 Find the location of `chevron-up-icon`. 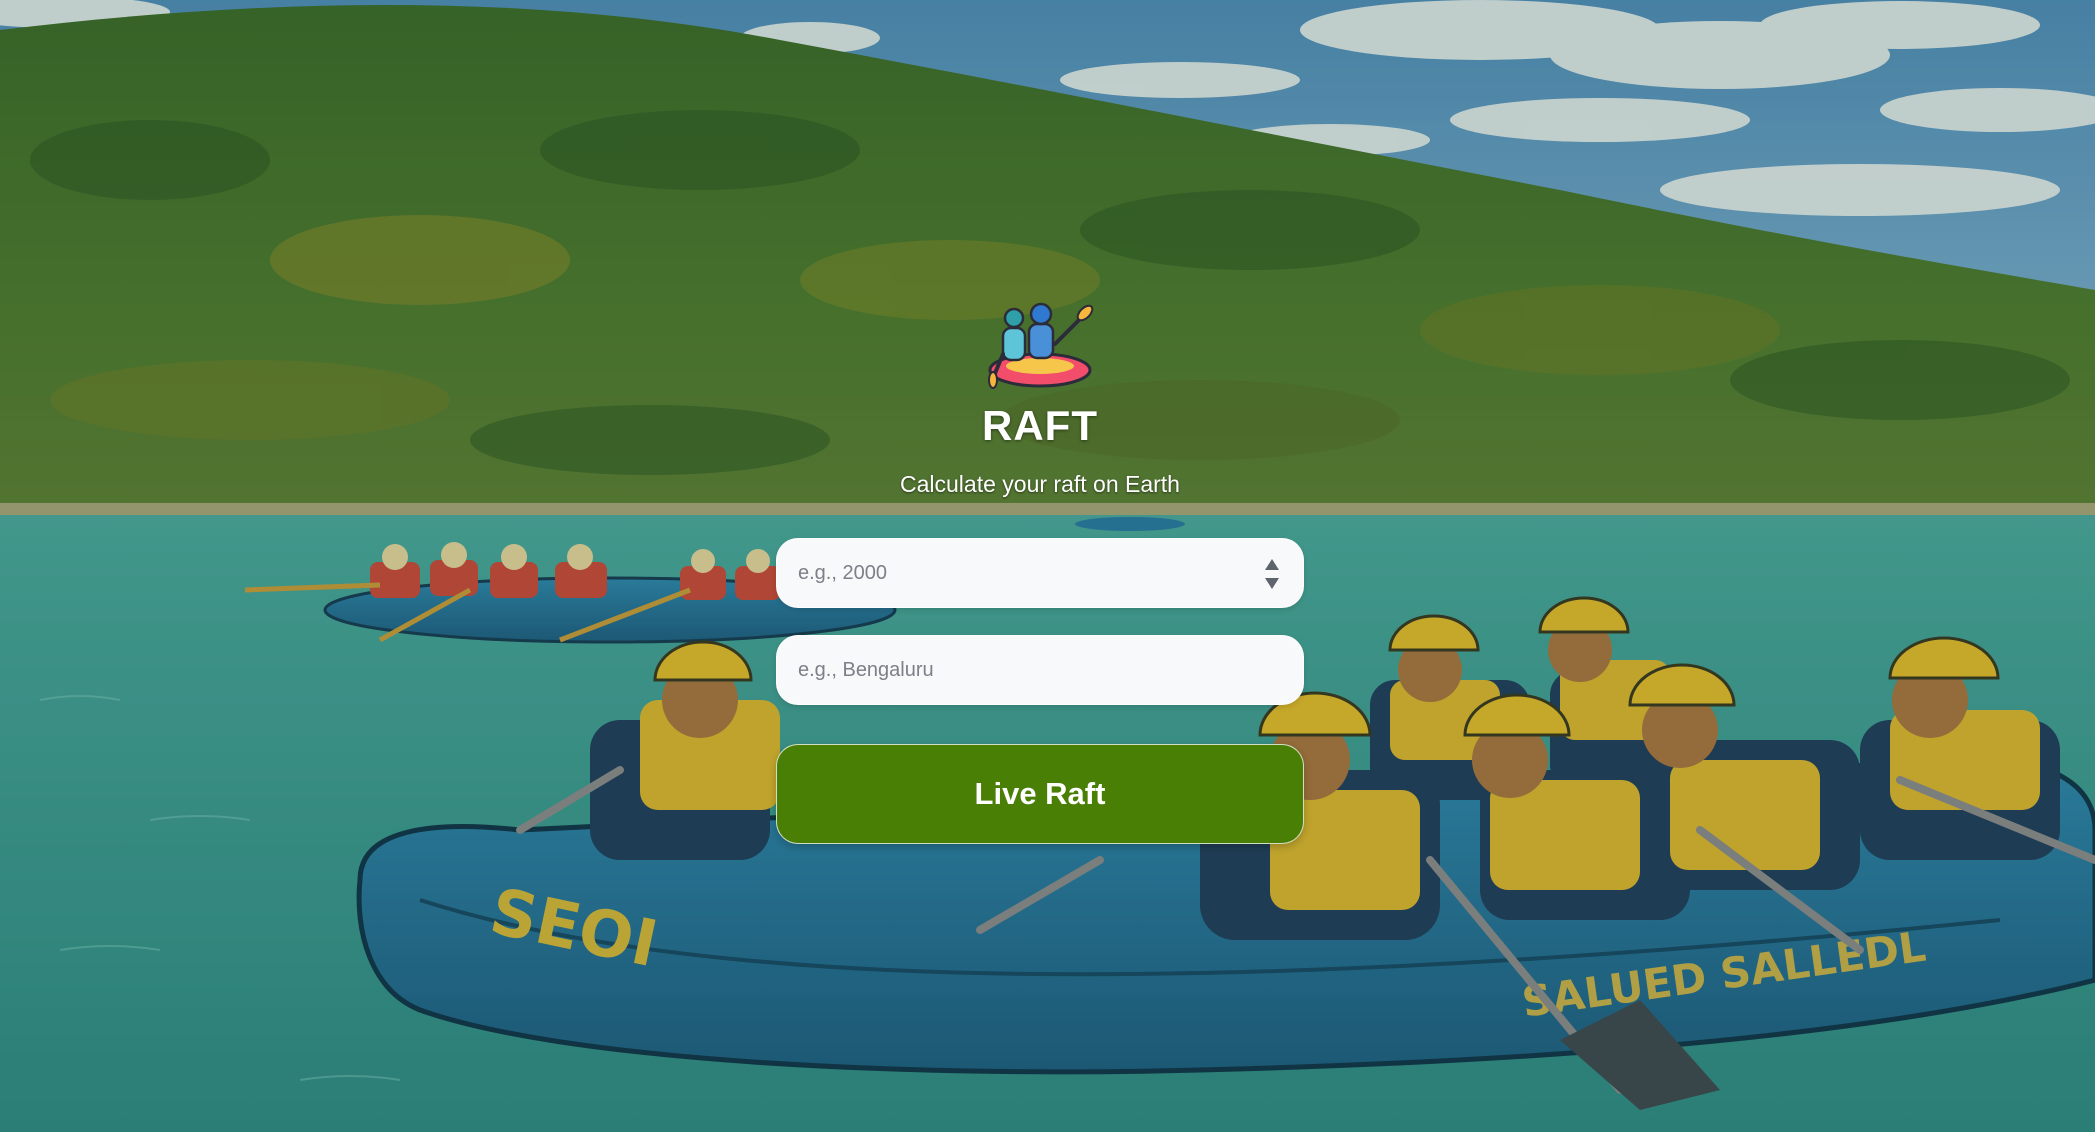

chevron-up-icon is located at coordinates (1272, 564).